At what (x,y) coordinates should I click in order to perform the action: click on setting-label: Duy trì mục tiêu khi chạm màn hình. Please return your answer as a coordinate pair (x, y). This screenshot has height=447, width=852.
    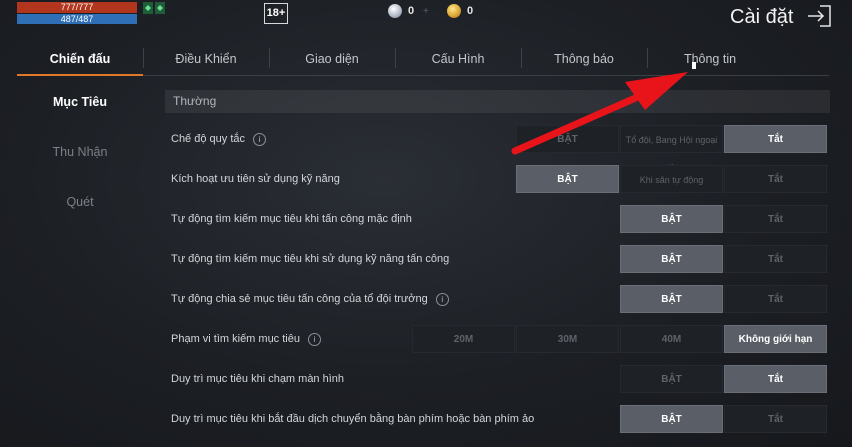
    Looking at the image, I should click on (258, 379).